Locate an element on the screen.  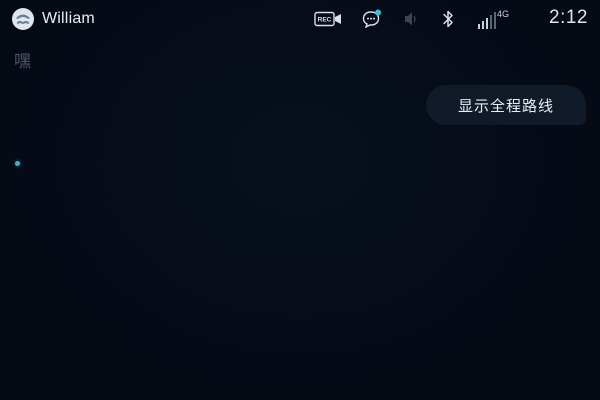
bluetooth-icon is located at coordinates (448, 19).